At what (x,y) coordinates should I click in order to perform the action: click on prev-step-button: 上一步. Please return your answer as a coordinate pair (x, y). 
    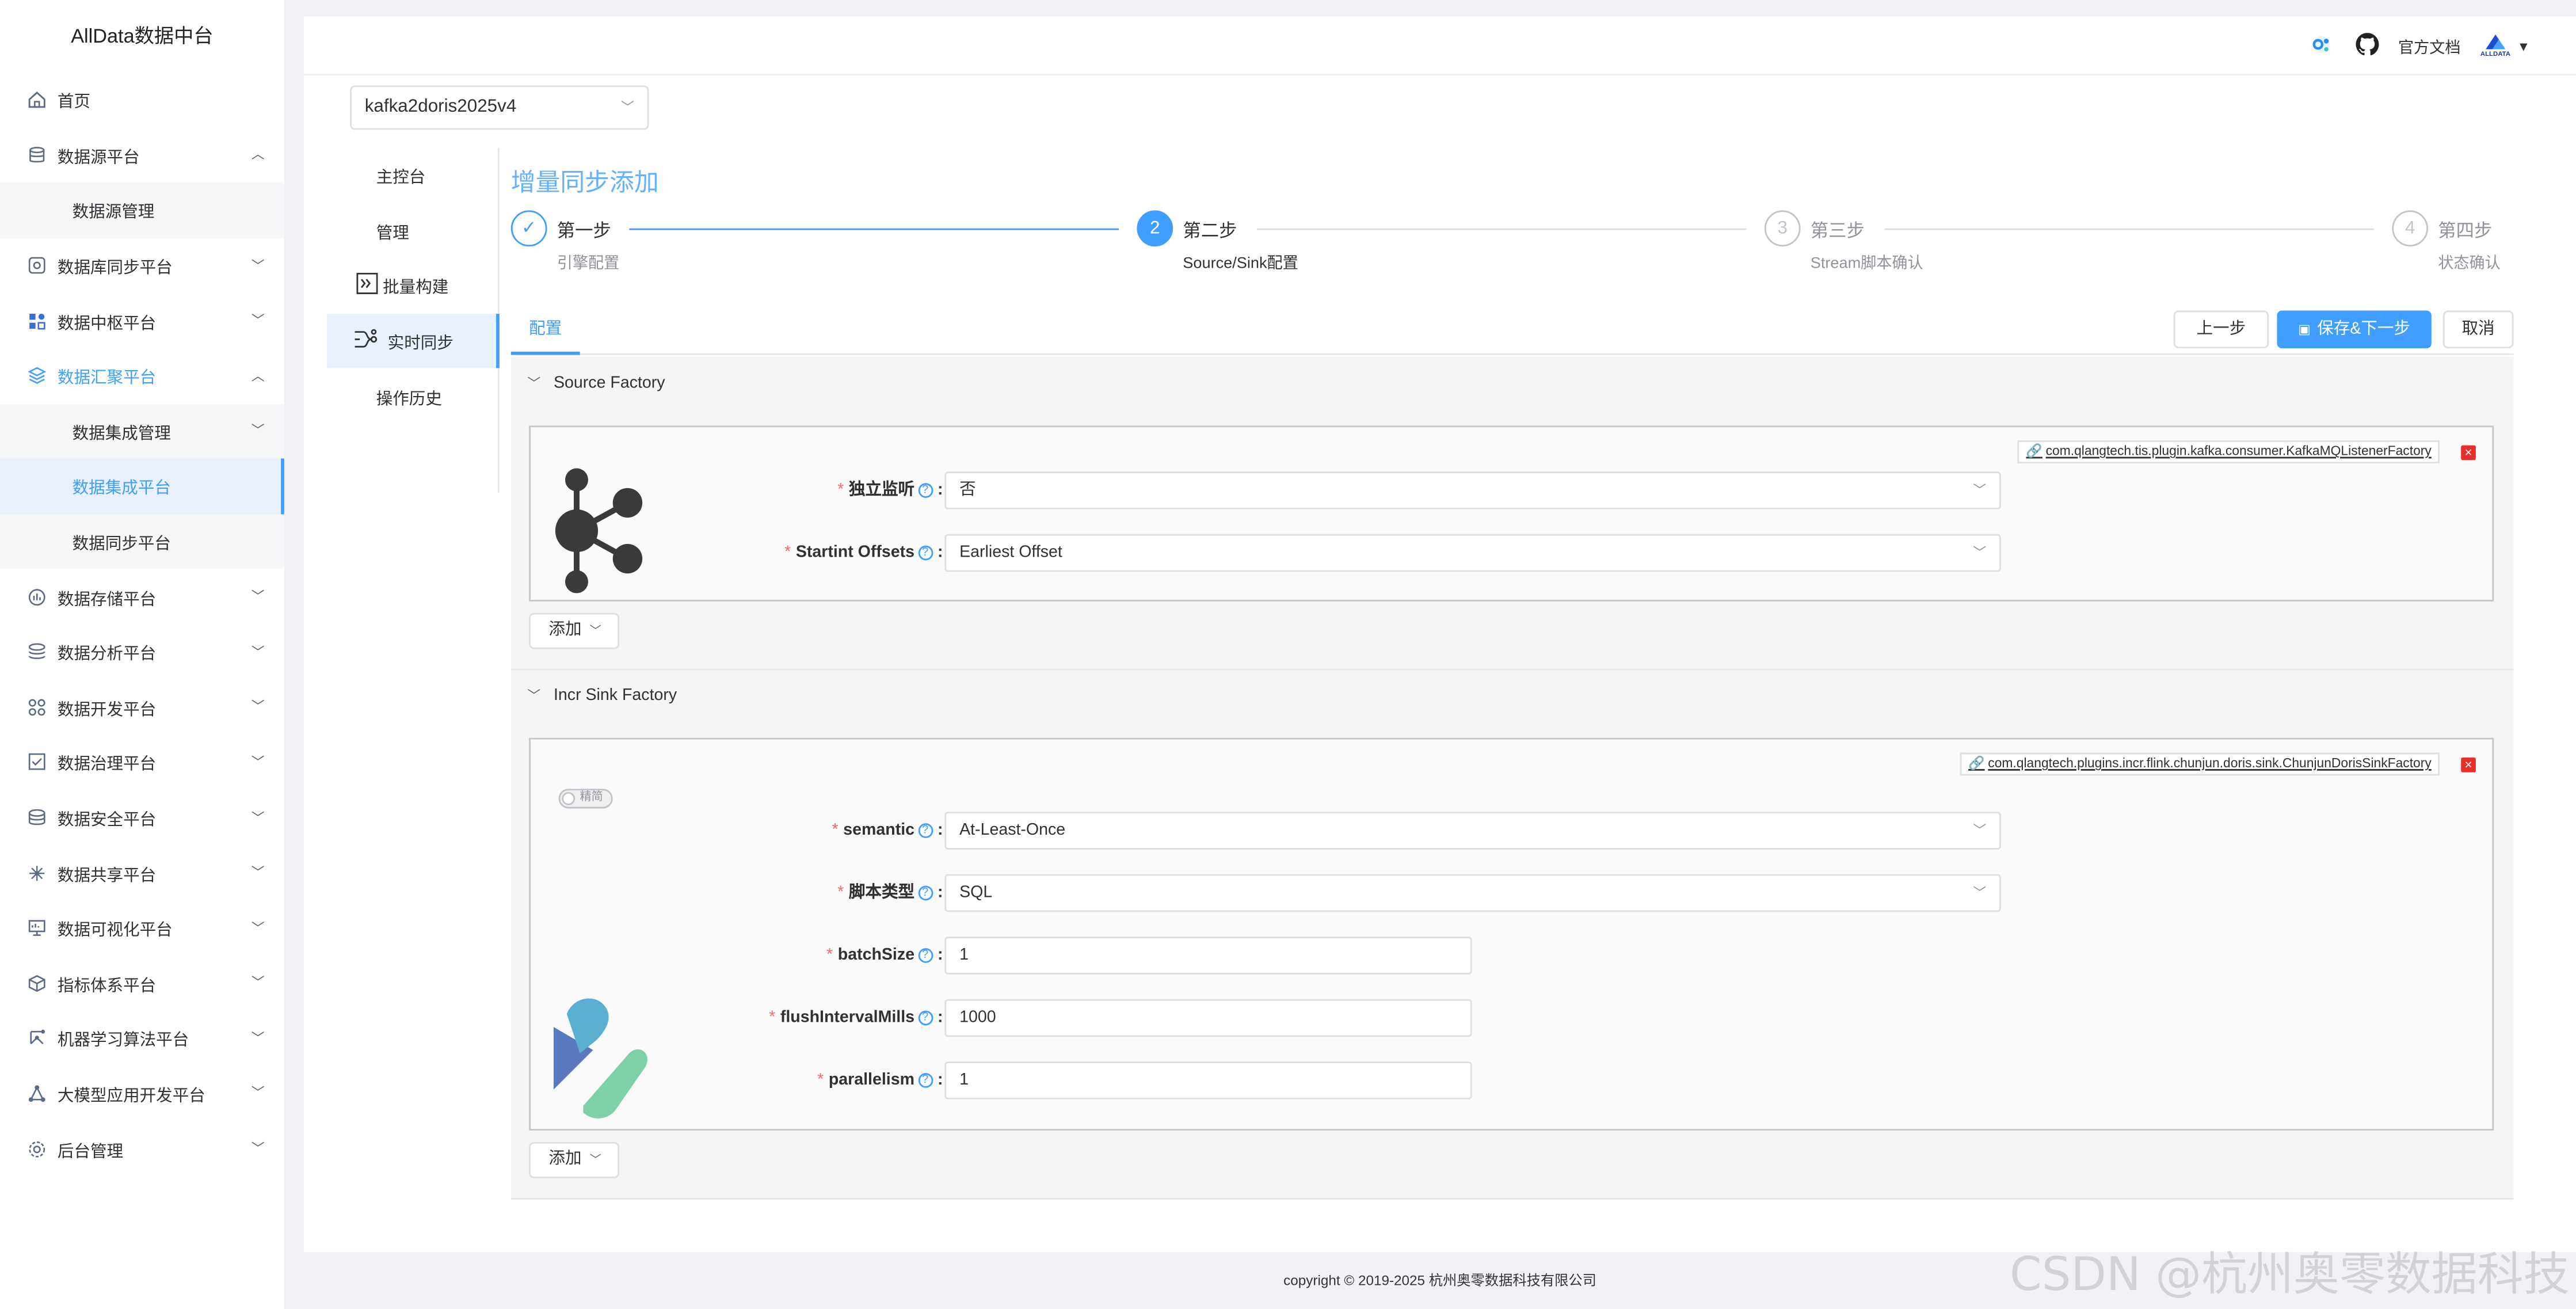
    Looking at the image, I should click on (2221, 329).